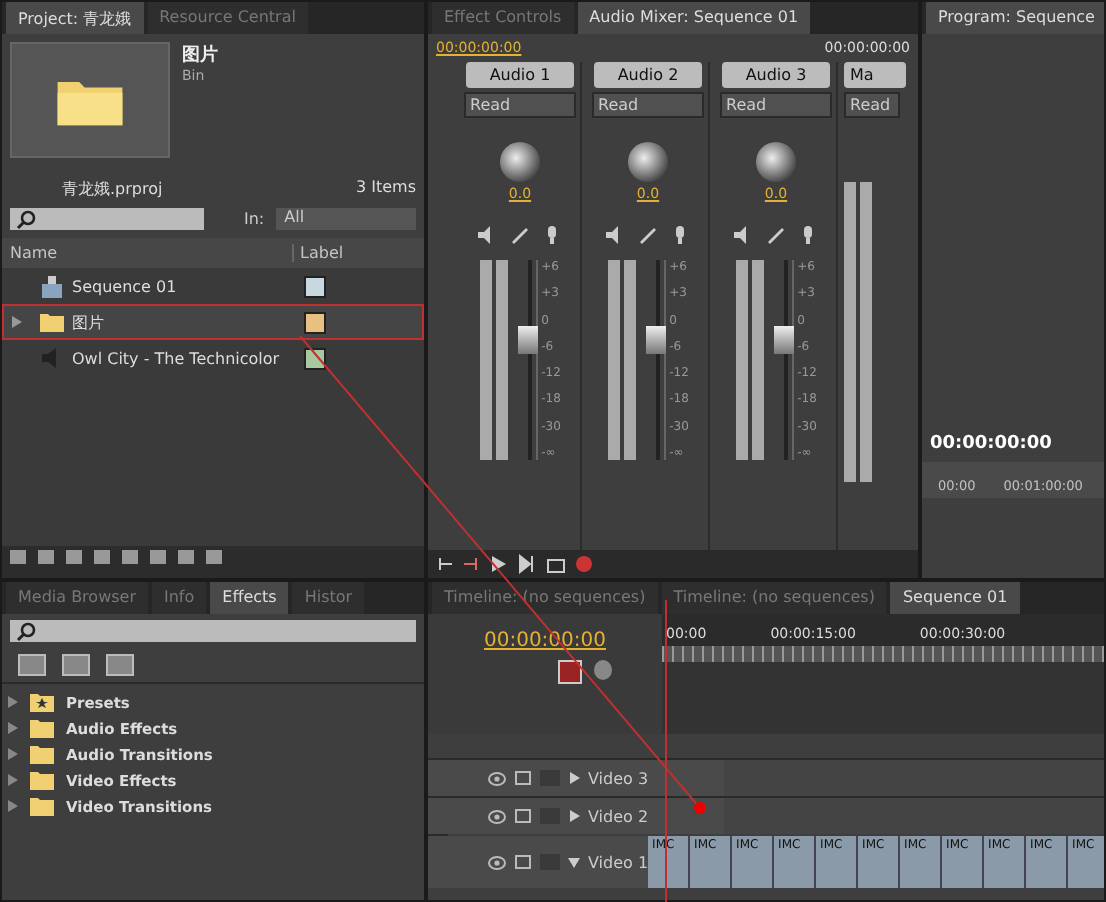 This screenshot has width=1106, height=902. I want to click on column-header: Label, so click(354, 253).